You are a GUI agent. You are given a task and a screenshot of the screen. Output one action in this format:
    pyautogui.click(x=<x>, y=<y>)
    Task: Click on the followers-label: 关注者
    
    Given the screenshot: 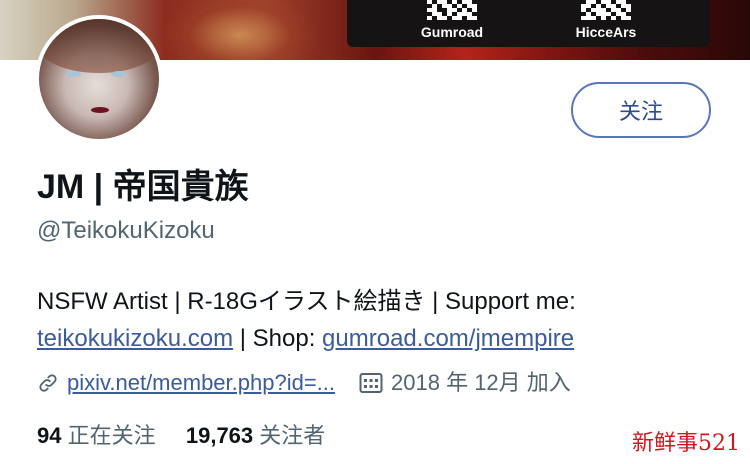 What is the action you would take?
    pyautogui.click(x=289, y=435)
    